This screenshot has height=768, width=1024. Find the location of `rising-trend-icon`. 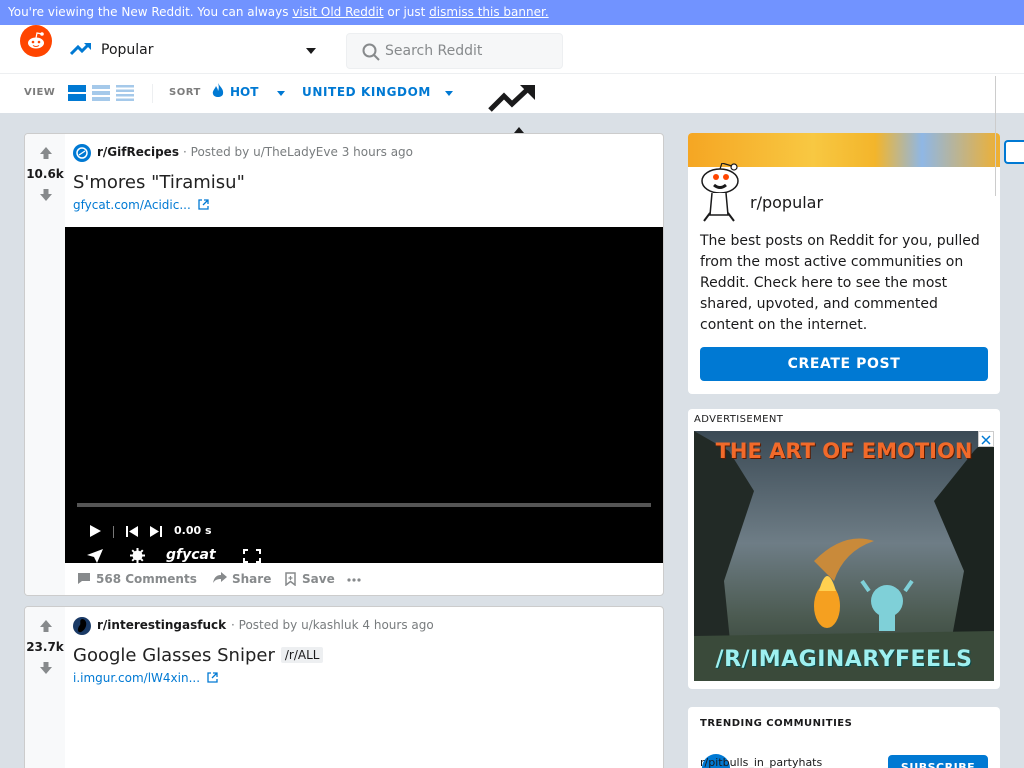

rising-trend-icon is located at coordinates (512, 99).